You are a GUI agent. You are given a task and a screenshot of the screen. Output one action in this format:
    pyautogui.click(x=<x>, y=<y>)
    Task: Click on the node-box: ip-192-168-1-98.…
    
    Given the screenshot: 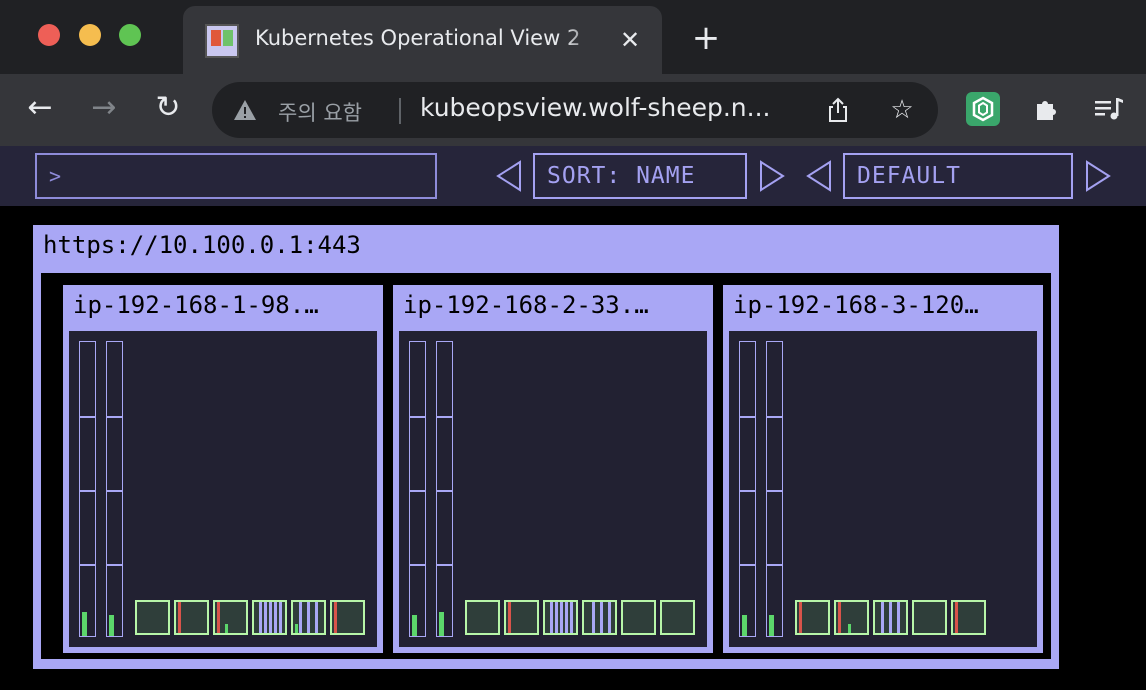 What is the action you would take?
    pyautogui.click(x=223, y=469)
    